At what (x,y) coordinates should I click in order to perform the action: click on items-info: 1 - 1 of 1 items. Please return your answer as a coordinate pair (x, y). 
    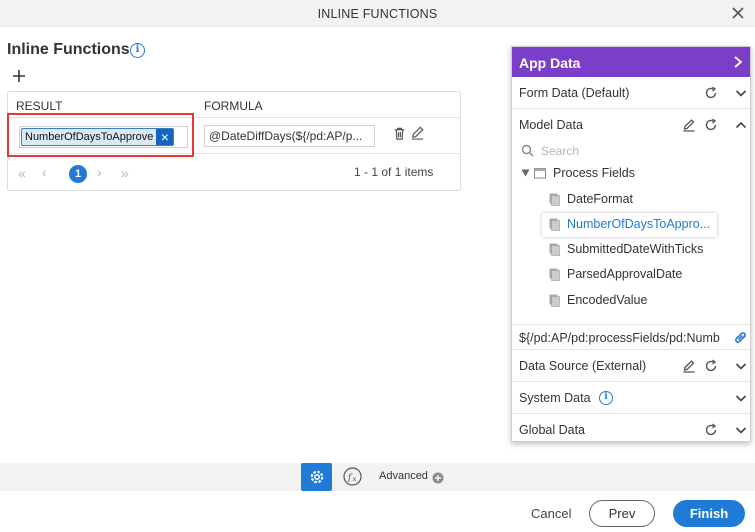
    Looking at the image, I should click on (394, 172).